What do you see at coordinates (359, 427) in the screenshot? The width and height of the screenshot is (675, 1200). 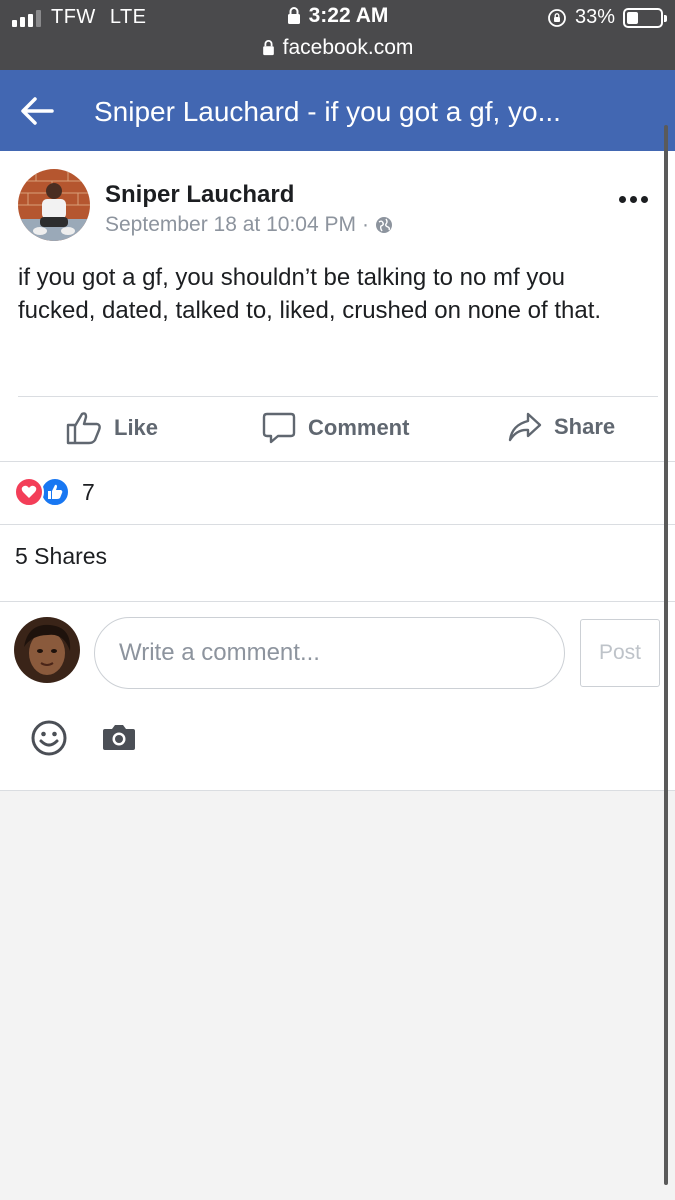 I see `comment-label: Comment` at bounding box center [359, 427].